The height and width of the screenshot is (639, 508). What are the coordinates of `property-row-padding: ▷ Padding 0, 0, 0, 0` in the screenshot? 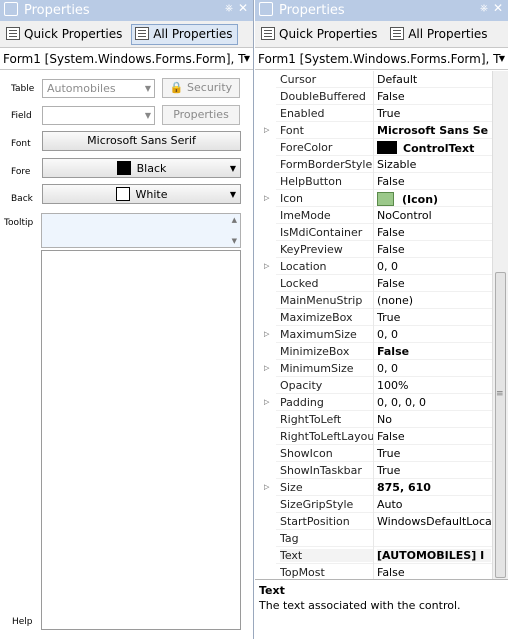 It's located at (381, 402).